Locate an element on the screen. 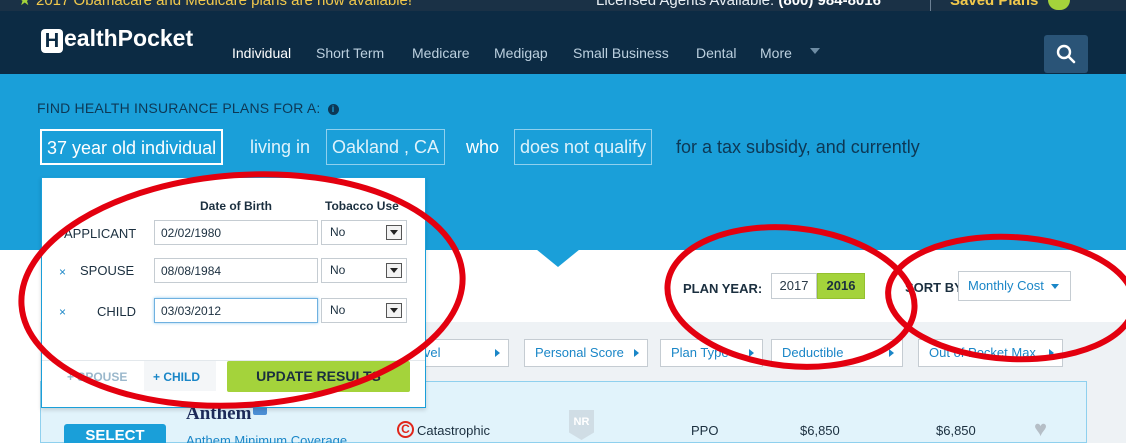  living-in-text: living in is located at coordinates (280, 147).